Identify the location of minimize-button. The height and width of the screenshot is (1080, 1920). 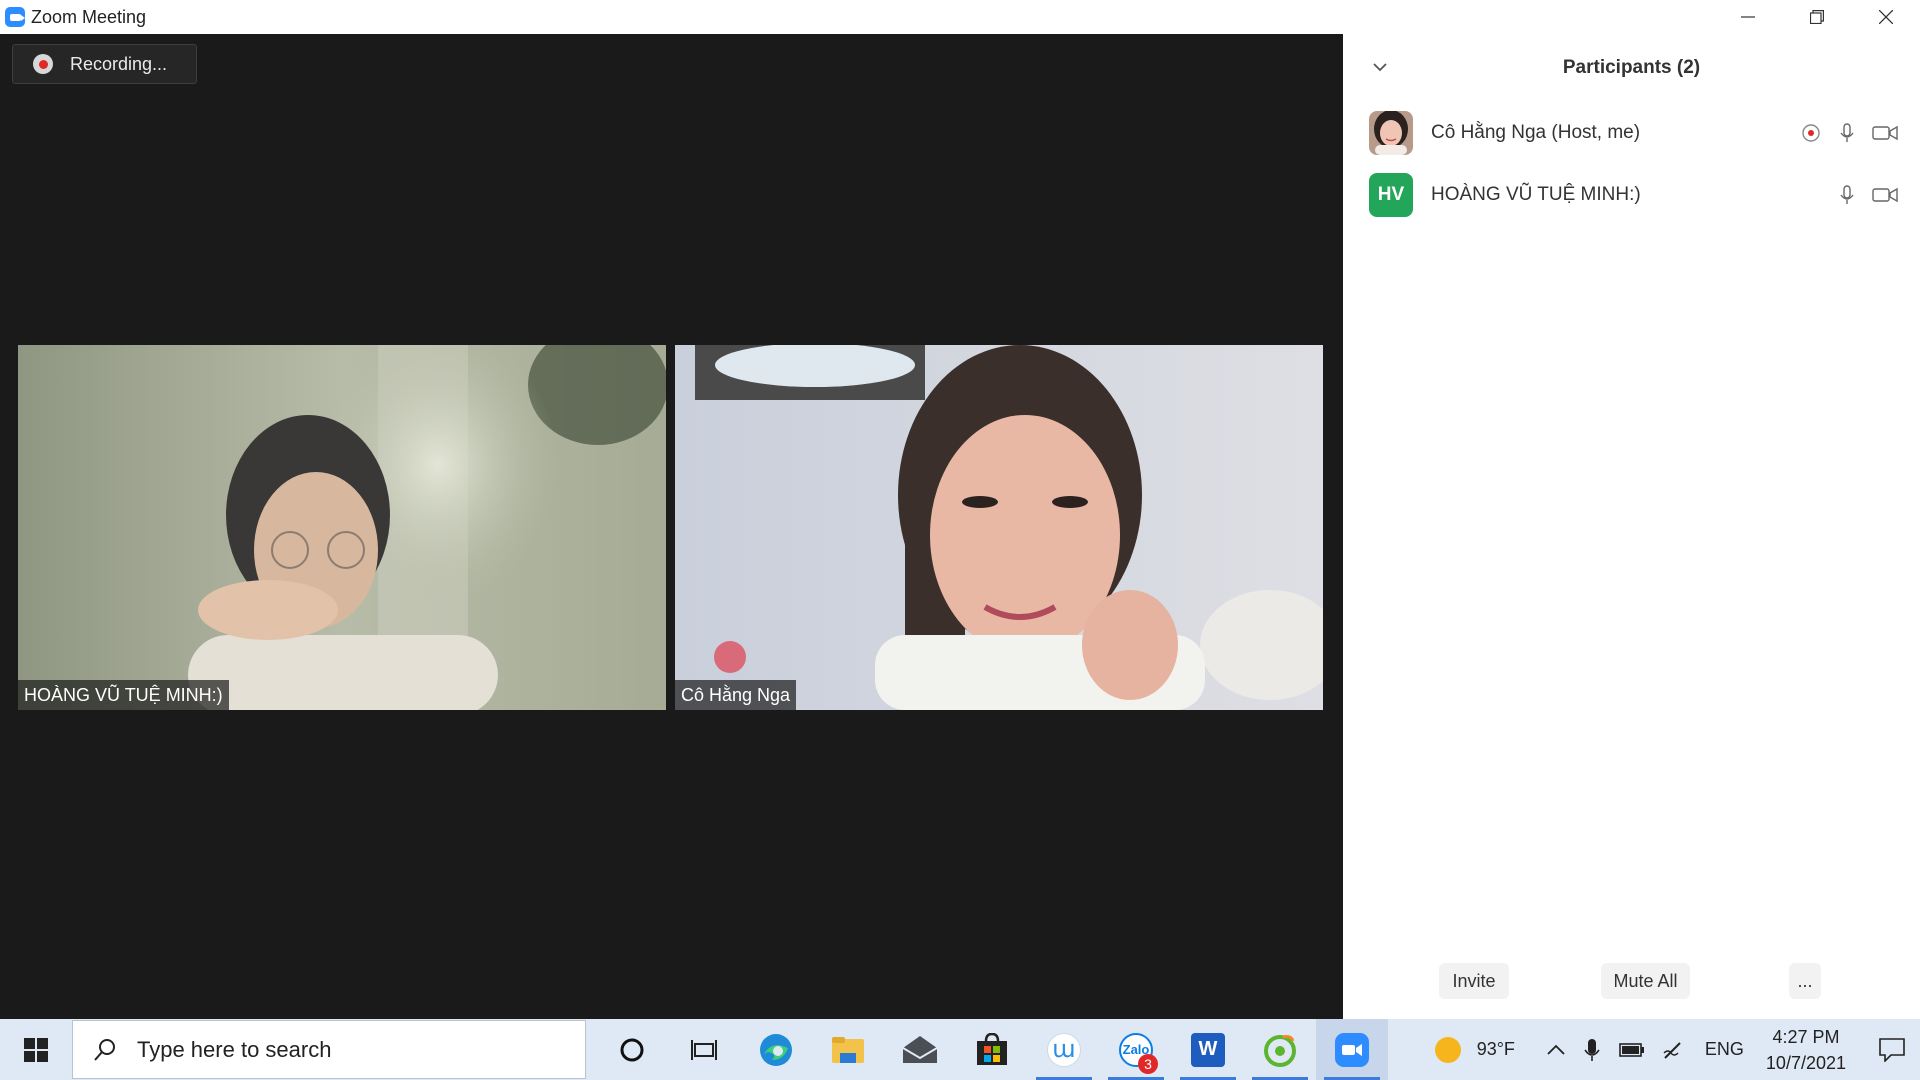
(1747, 17).